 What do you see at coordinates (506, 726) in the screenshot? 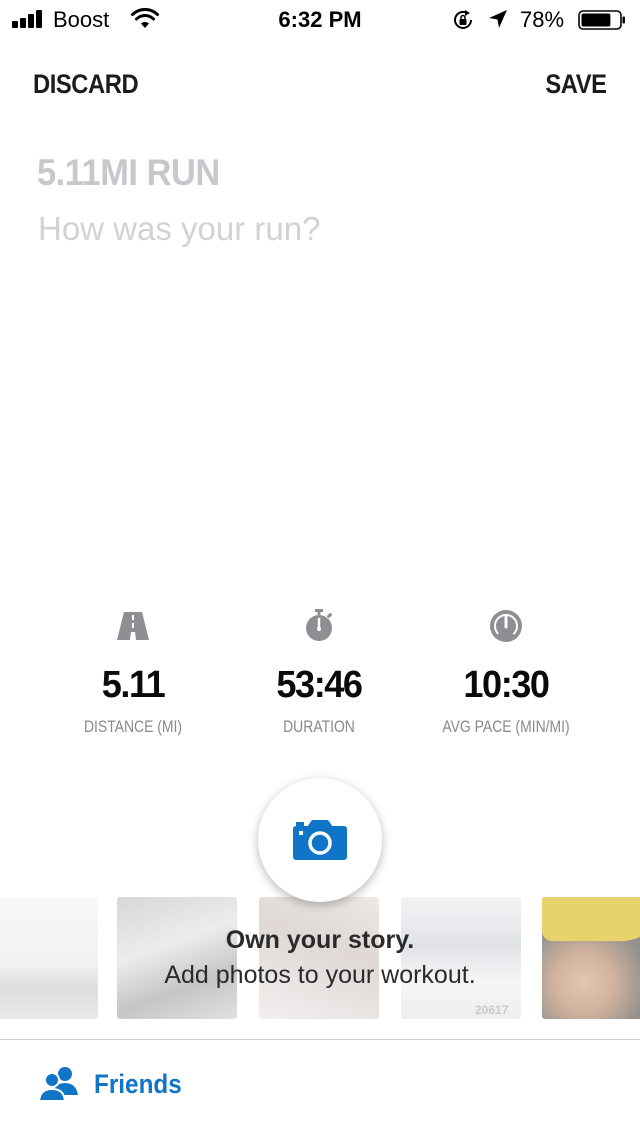
I see `pace-label: AVG PACE (MIN/MI)` at bounding box center [506, 726].